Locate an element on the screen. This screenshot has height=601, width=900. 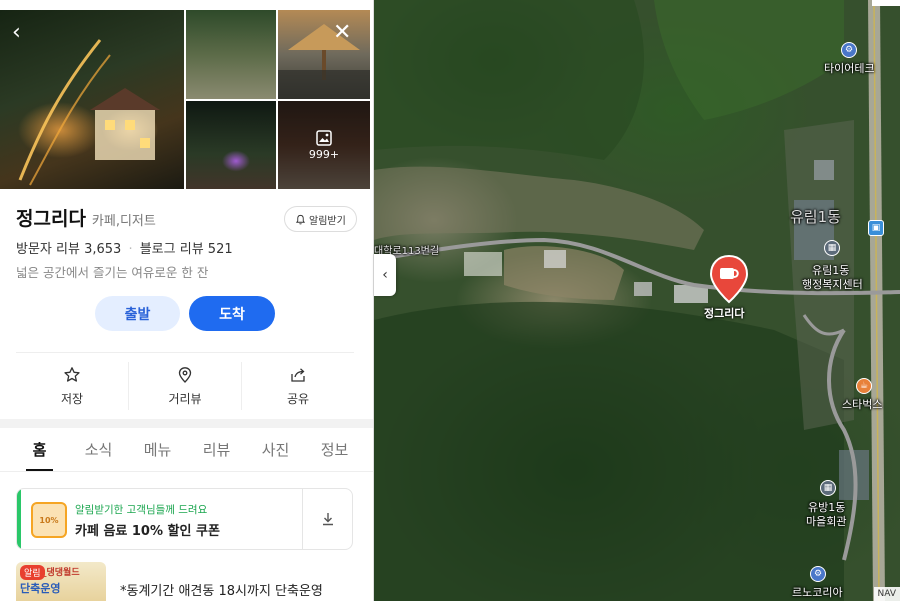
save-label: 저장 is located at coordinates (72, 398).